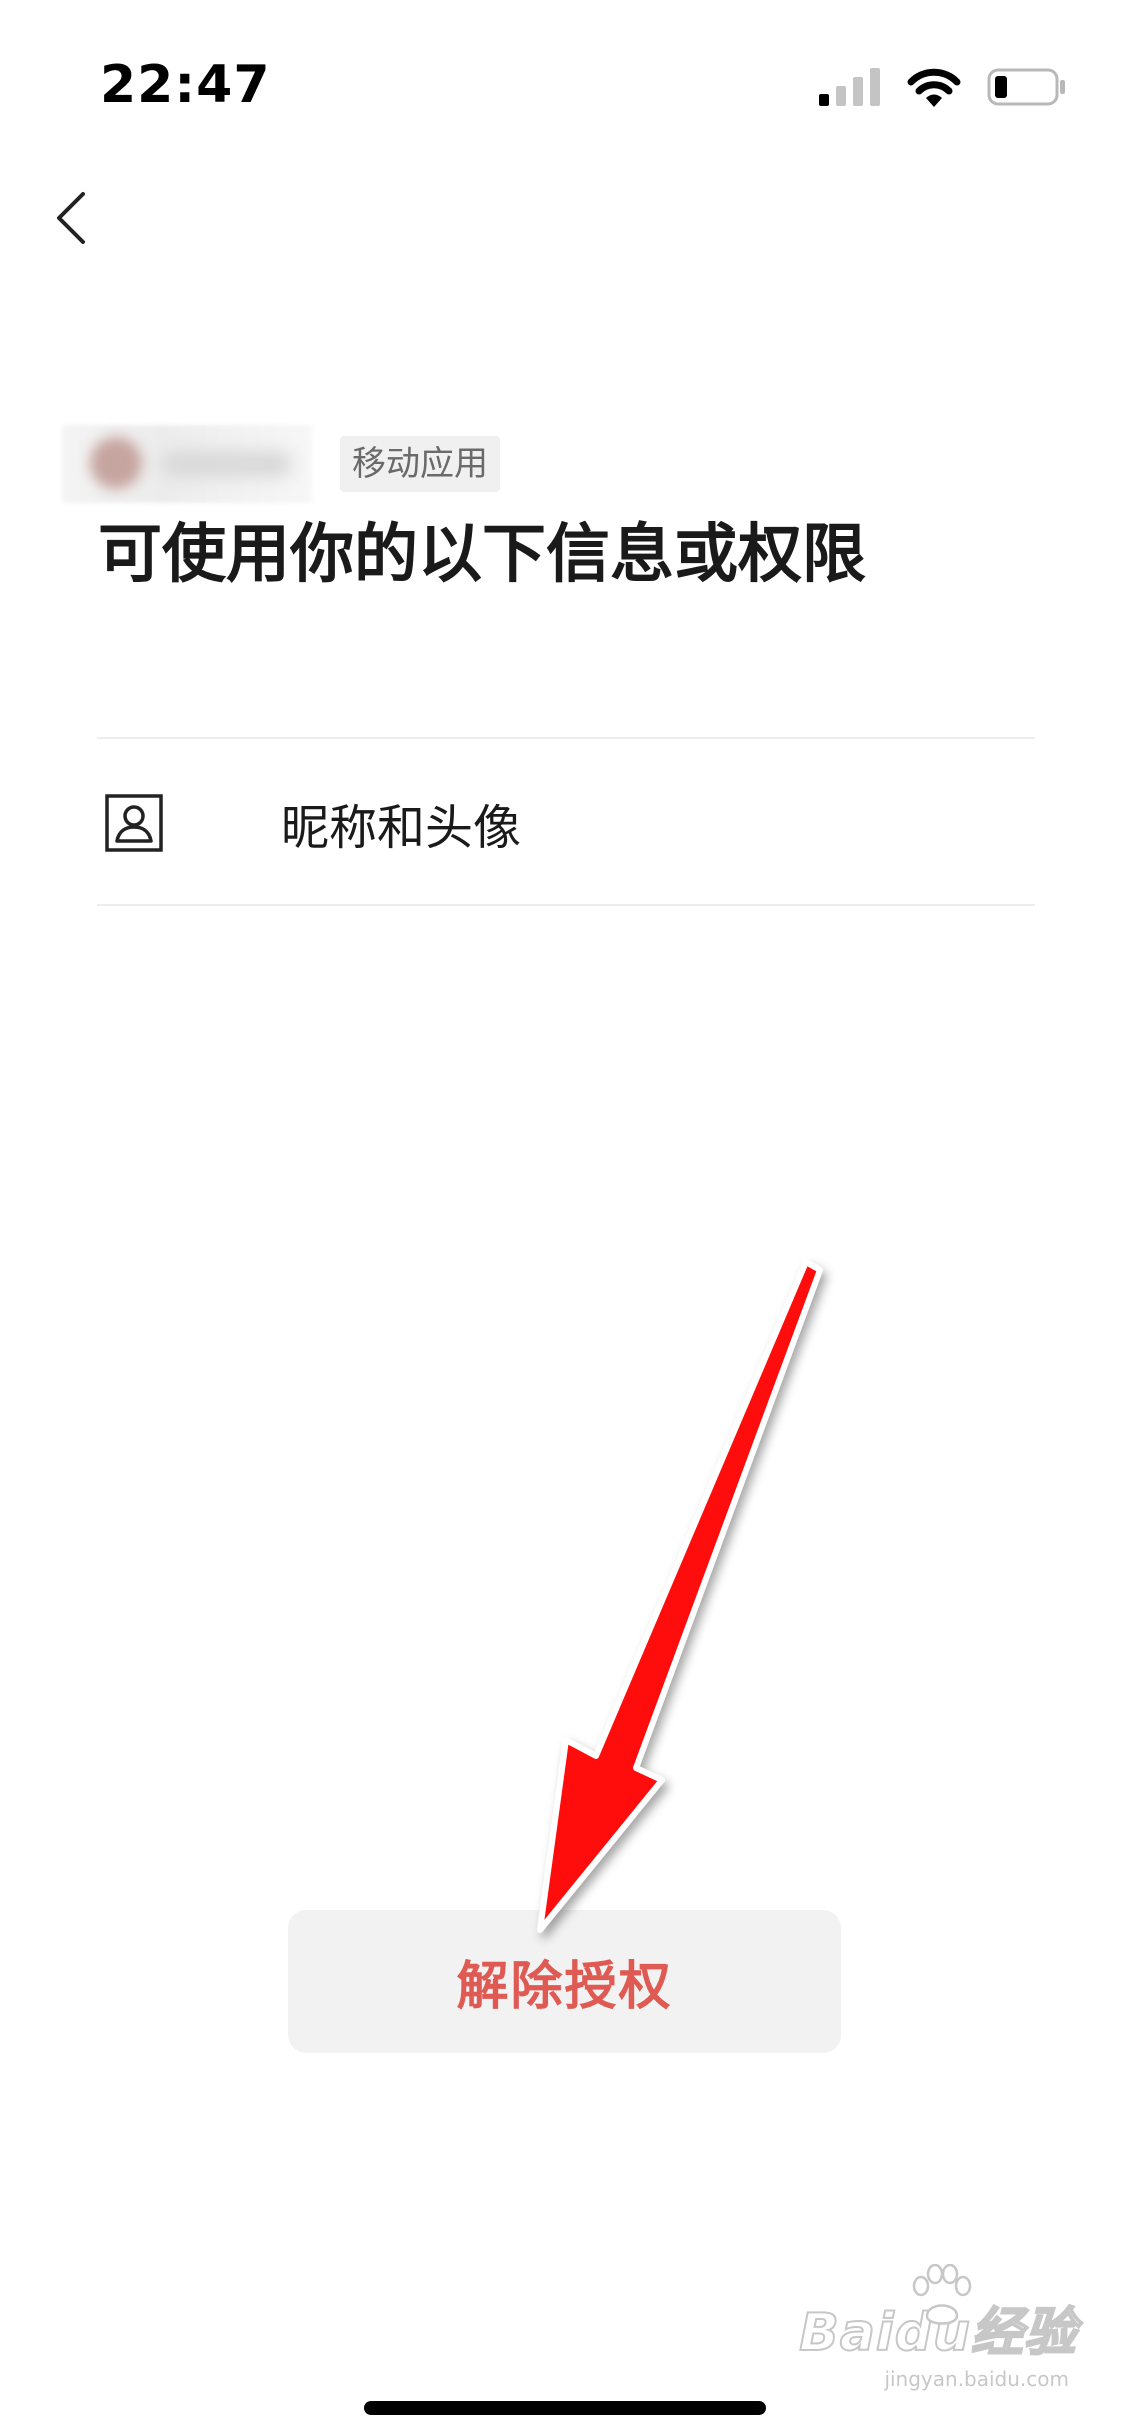  Describe the element at coordinates (1026, 87) in the screenshot. I see `battery-low-icon` at that location.